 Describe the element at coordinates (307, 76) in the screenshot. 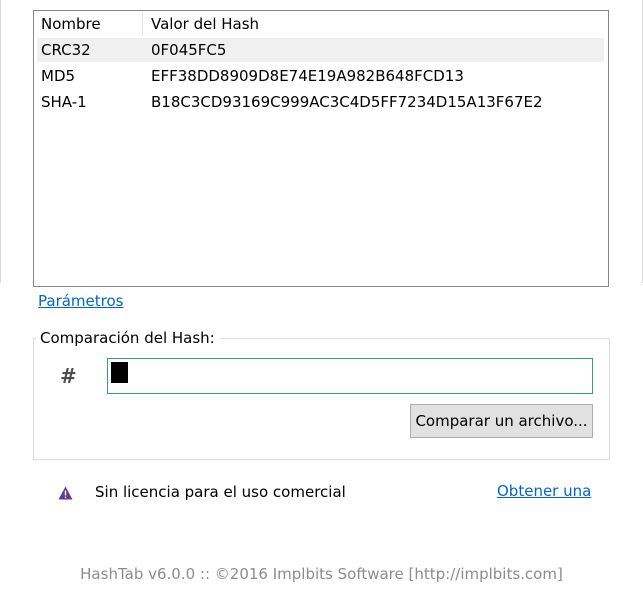

I see `hash-value: EFF38DD8909D8E74E19A982B648FCD13` at that location.